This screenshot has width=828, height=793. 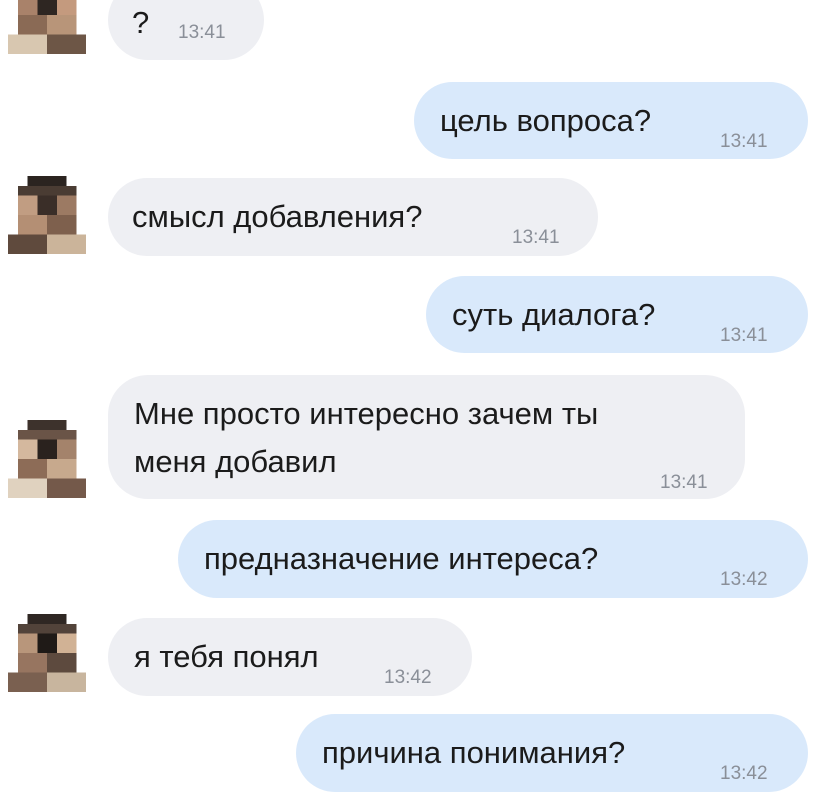 I want to click on message-text: цель вопроса?, so click(x=546, y=120).